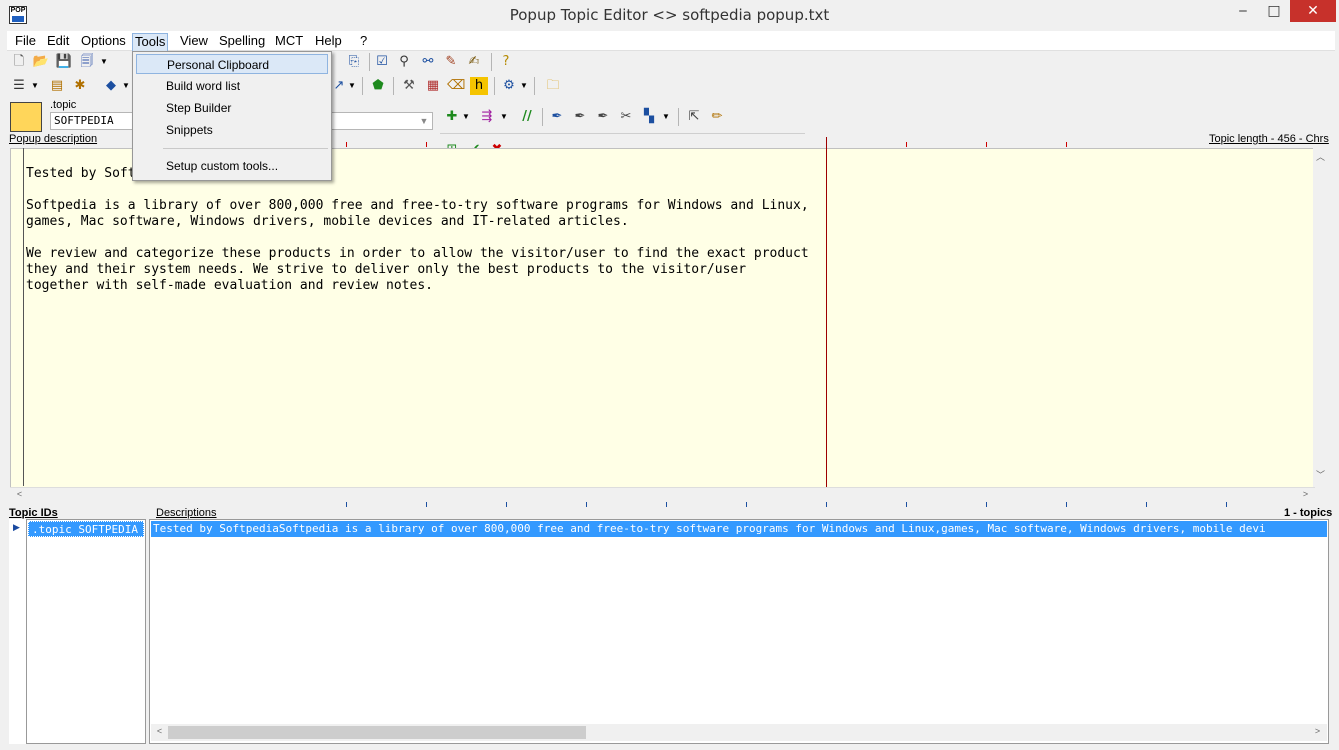 The width and height of the screenshot is (1339, 750). What do you see at coordinates (424, 121) in the screenshot?
I see `topic-dropdown-icon: ▼` at bounding box center [424, 121].